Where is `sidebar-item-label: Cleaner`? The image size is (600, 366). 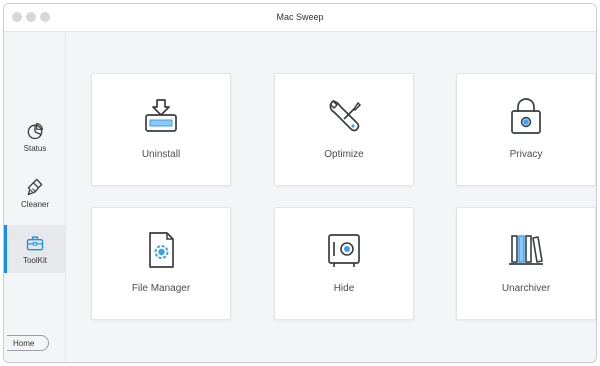 sidebar-item-label: Cleaner is located at coordinates (34, 204).